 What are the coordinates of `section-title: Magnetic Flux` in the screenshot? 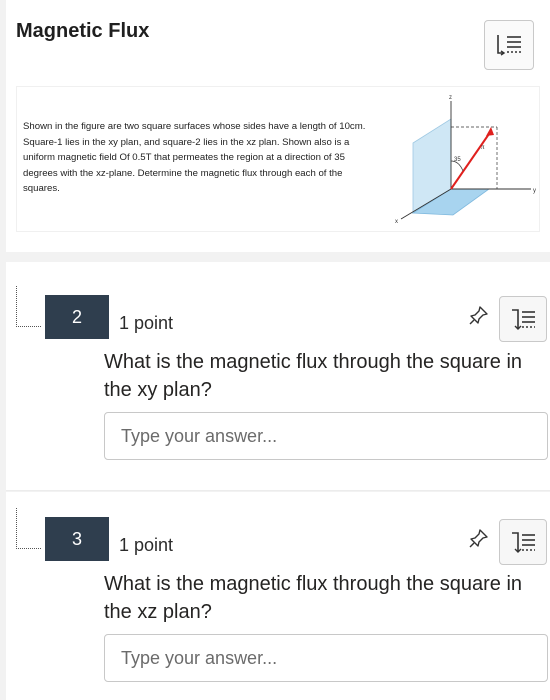 It's located at (83, 31).